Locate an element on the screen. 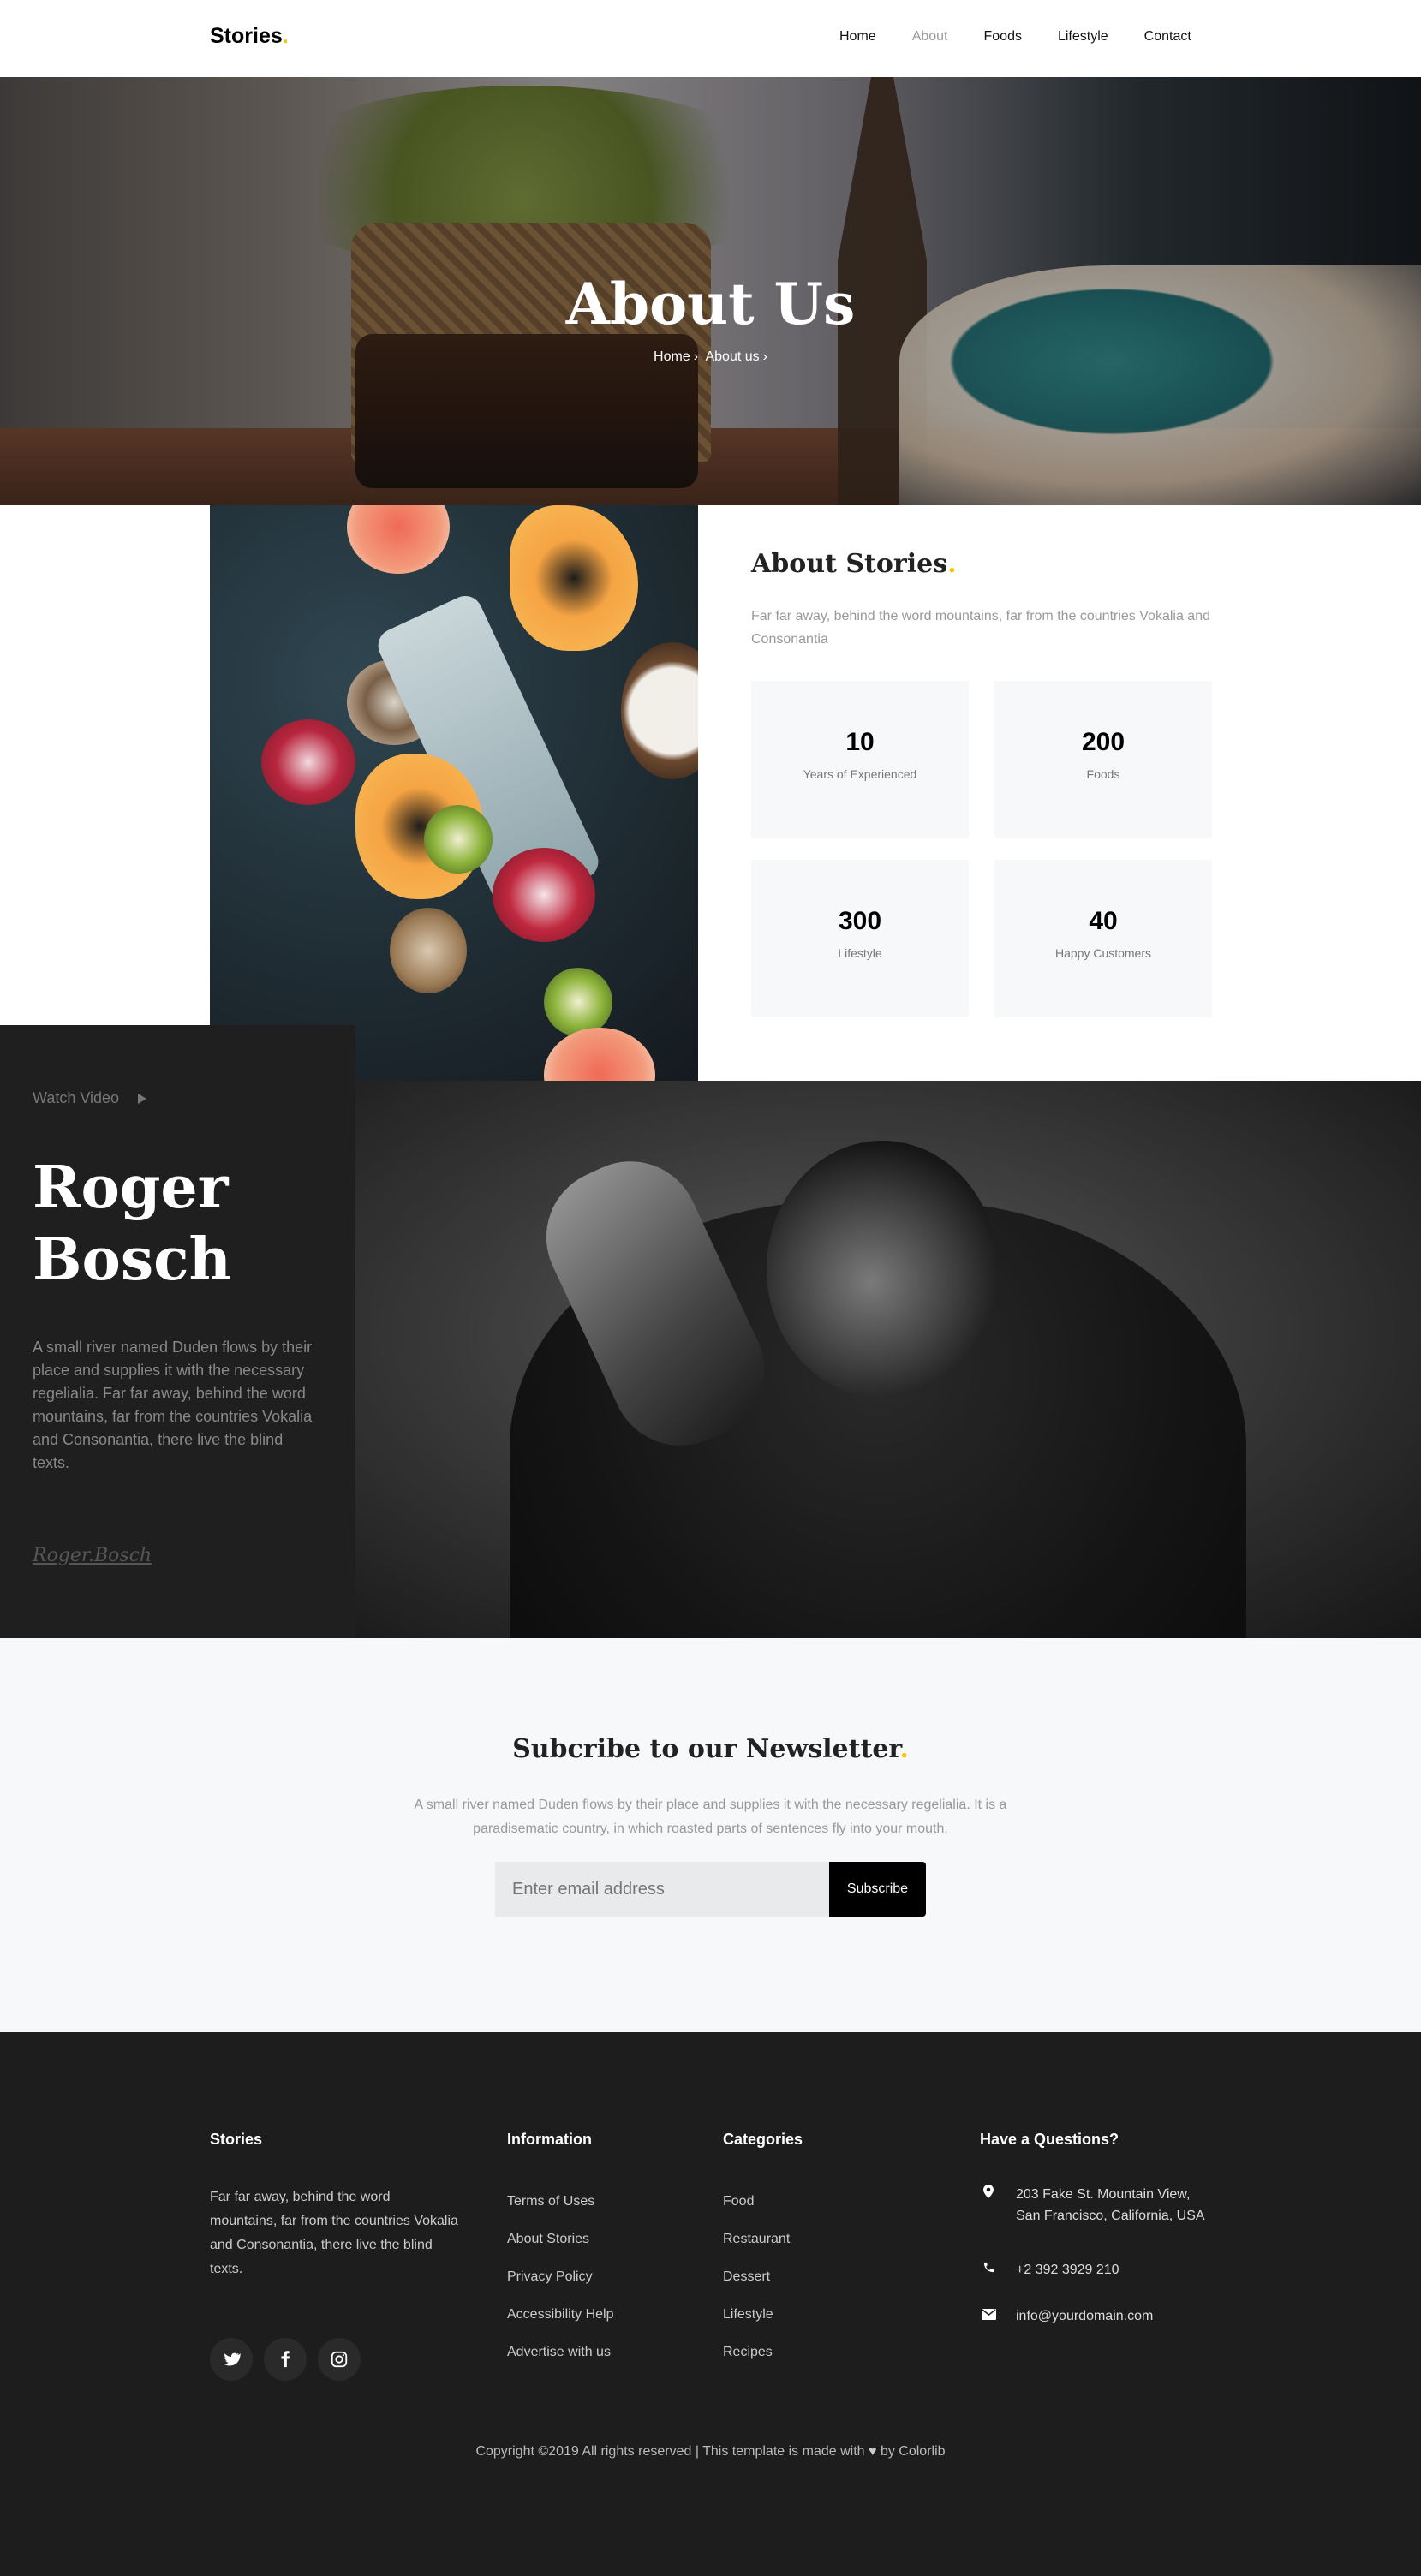 This screenshot has width=1421, height=2576. nav-lifestyle: Lifestyle is located at coordinates (1083, 37).